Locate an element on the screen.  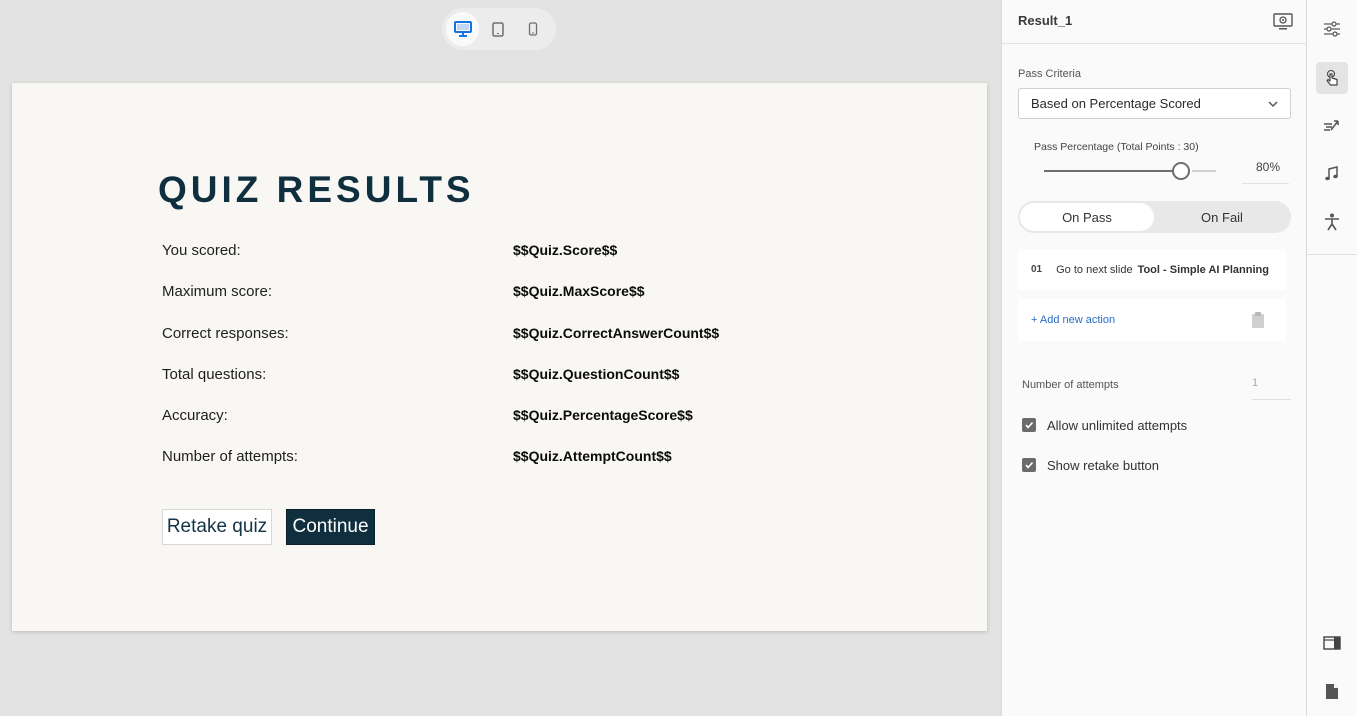
allow-unlimited-attempts-label: Allow unlimited attempts is located at coordinates (1117, 425).